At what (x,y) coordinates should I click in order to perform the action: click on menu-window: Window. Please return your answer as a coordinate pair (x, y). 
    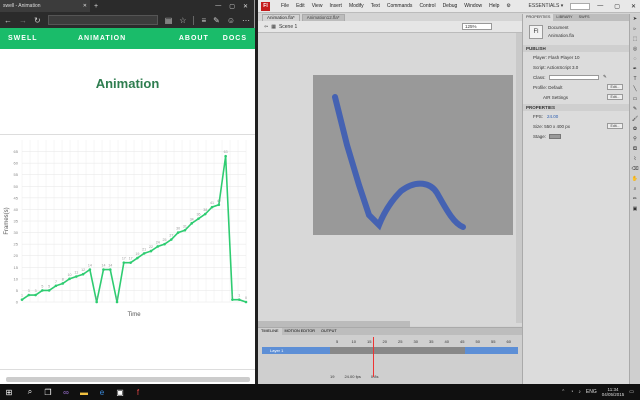
    Looking at the image, I should click on (473, 6).